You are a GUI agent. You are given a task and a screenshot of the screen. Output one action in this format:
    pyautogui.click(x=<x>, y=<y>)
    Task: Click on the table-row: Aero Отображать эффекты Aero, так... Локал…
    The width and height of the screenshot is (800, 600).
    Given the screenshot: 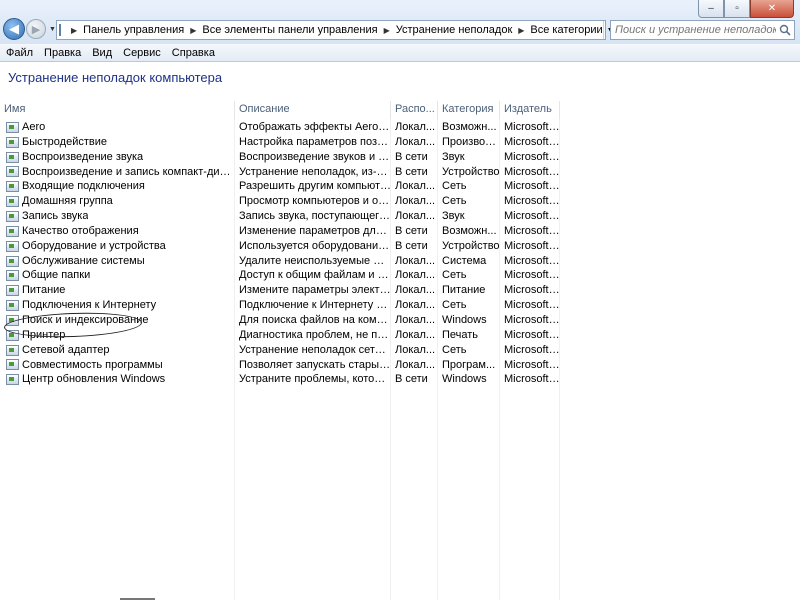 What is the action you would take?
    pyautogui.click(x=400, y=127)
    